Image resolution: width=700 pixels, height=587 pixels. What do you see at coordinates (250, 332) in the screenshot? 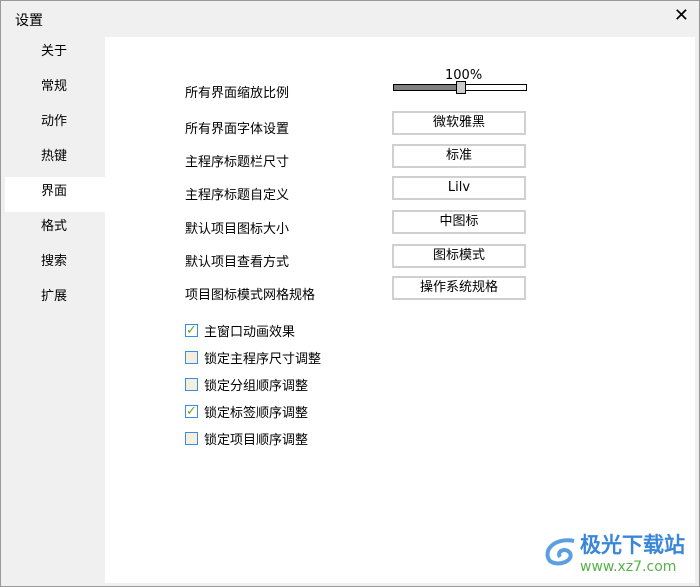
I see `checkbox-label: 主窗口动画效果` at bounding box center [250, 332].